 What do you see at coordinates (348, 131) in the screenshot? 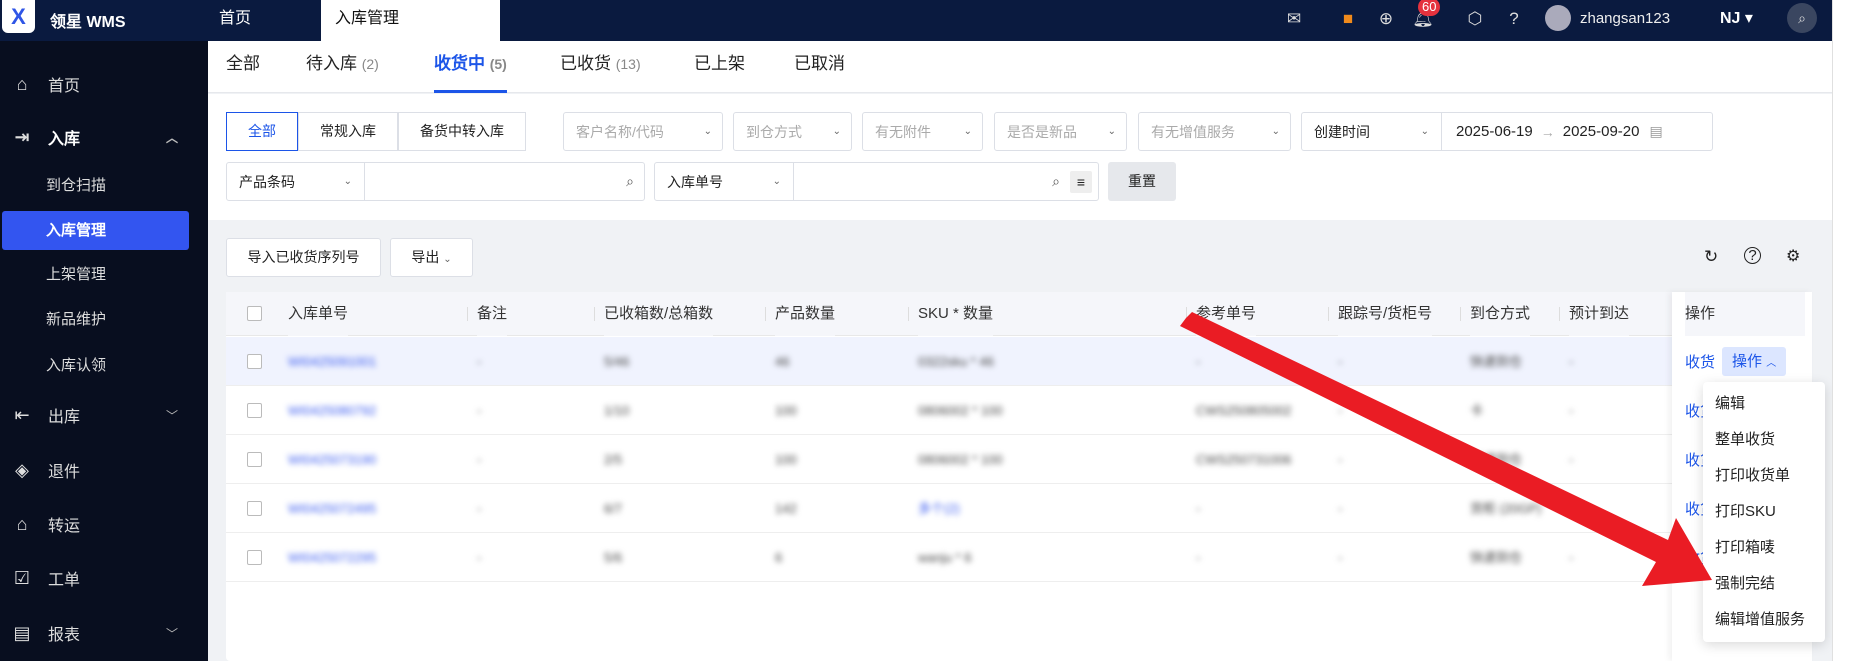
I see `type-regular: 常规入库` at bounding box center [348, 131].